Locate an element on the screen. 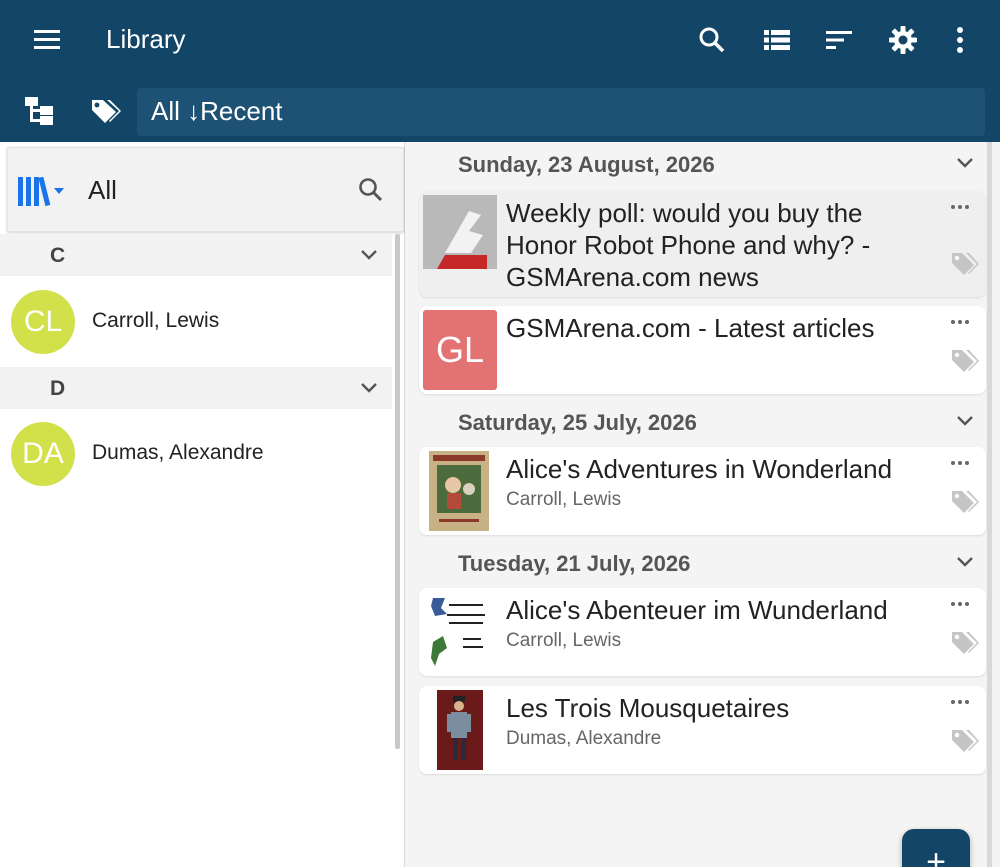 This screenshot has width=1000, height=867. sidebar-filter-label: All is located at coordinates (102, 190).